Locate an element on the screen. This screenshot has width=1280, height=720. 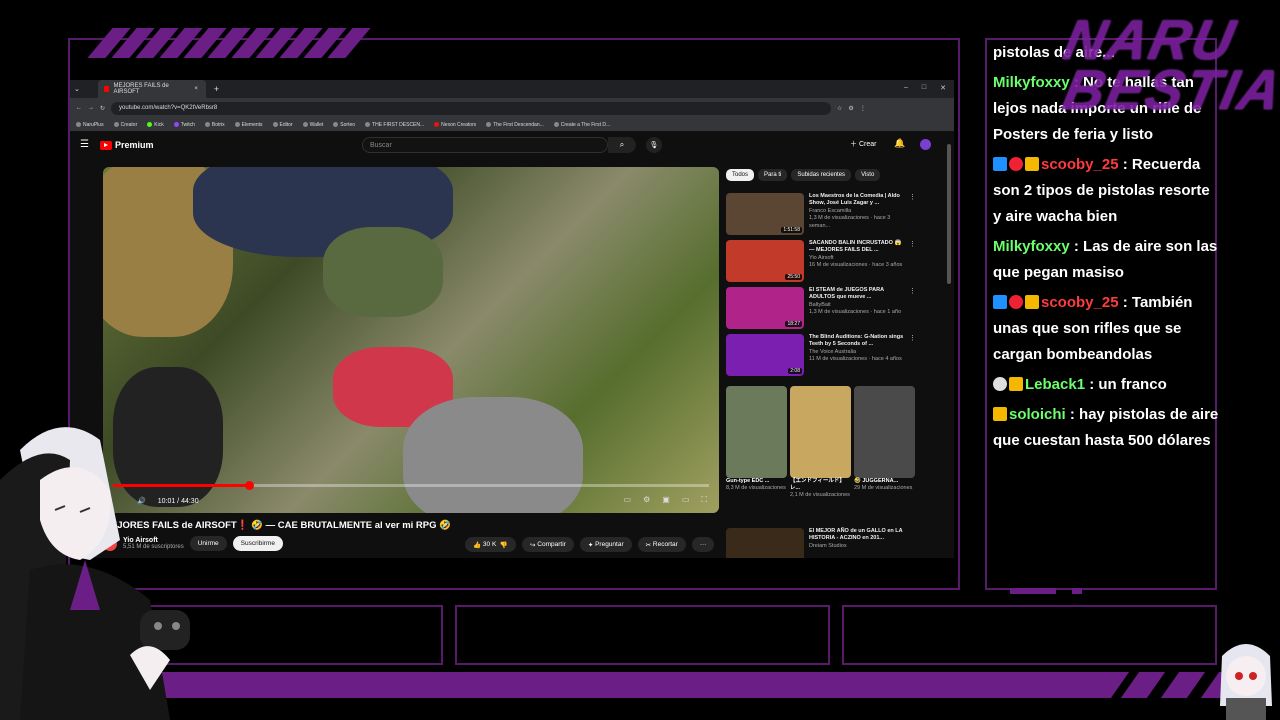
bookmark-item: Elements is located at coordinates (248, 125).